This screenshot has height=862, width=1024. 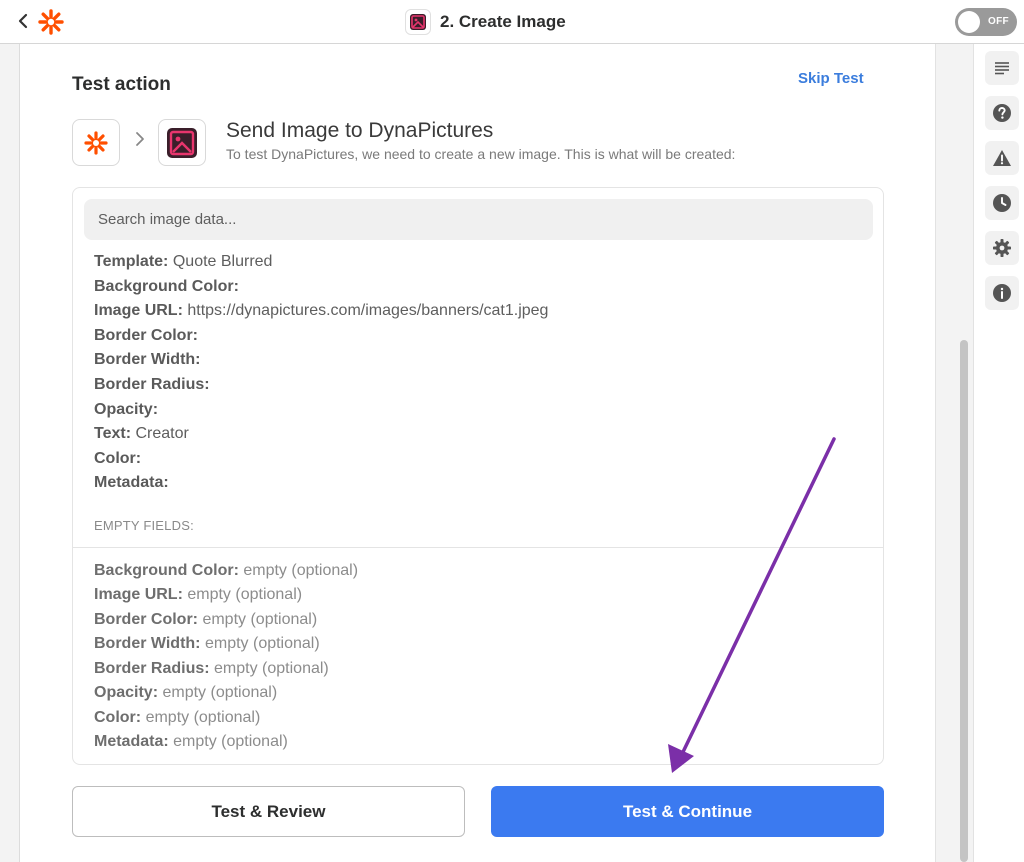 What do you see at coordinates (998, 21) in the screenshot?
I see `toggle-label: OFF` at bounding box center [998, 21].